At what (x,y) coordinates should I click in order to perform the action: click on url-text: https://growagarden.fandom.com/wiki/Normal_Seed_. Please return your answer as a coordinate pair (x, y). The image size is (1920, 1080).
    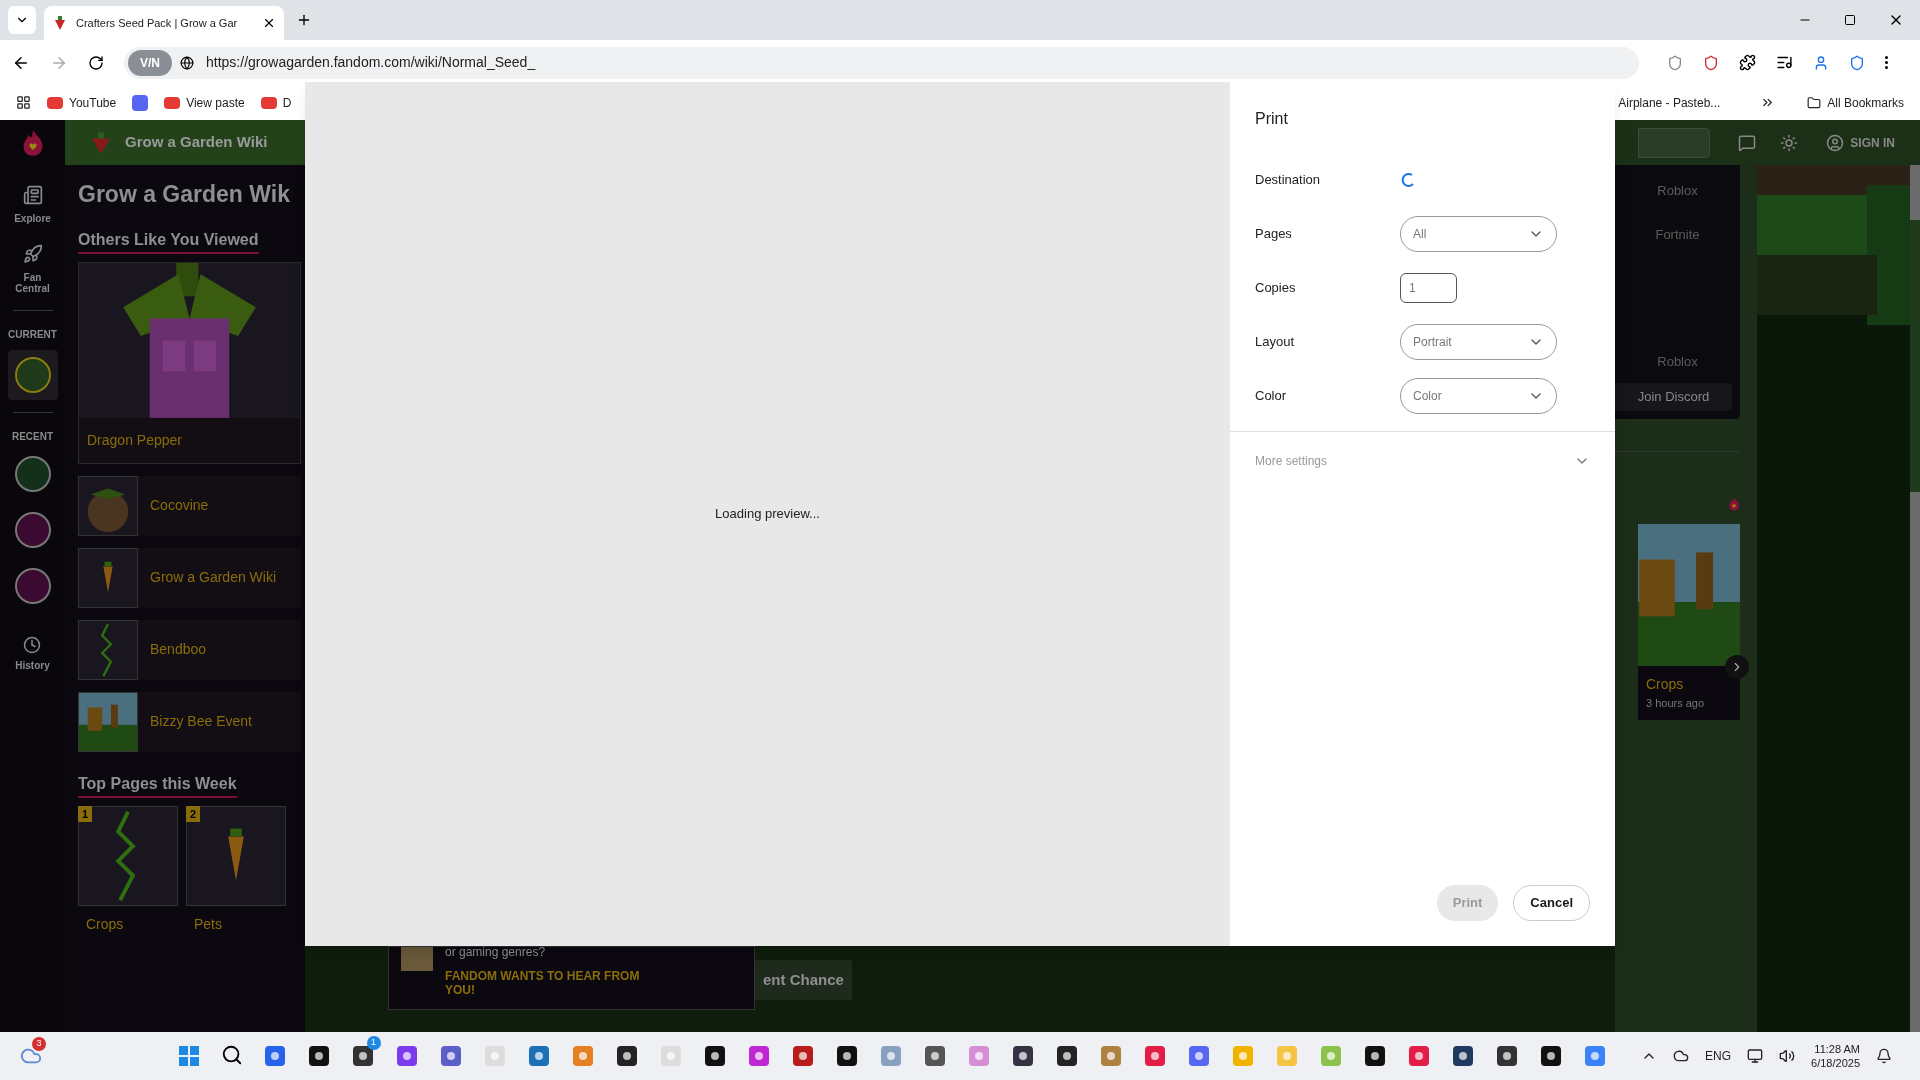
    Looking at the image, I should click on (371, 62).